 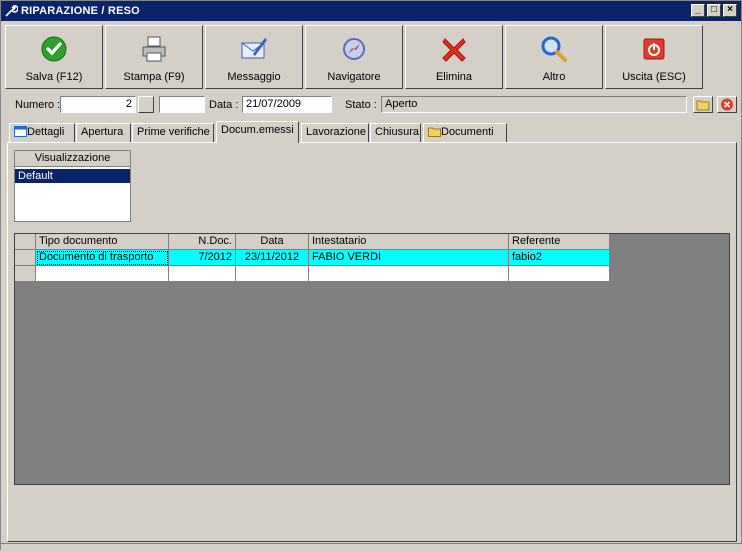 What do you see at coordinates (467, 132) in the screenshot?
I see `tab-documenti-label: Documenti` at bounding box center [467, 132].